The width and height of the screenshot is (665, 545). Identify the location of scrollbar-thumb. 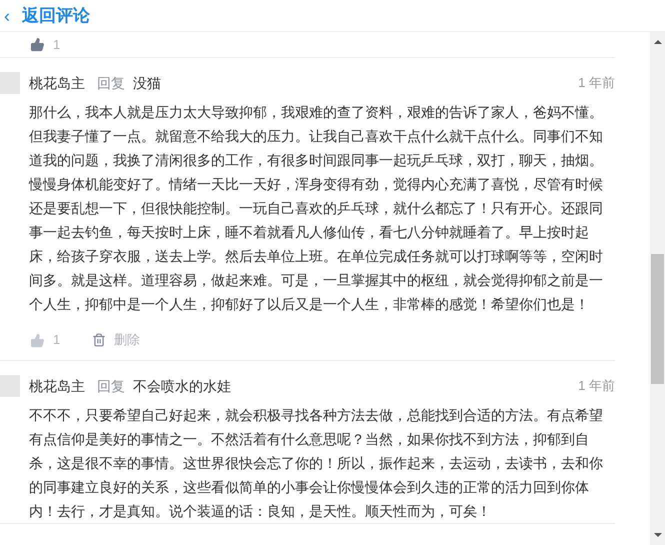
(657, 319).